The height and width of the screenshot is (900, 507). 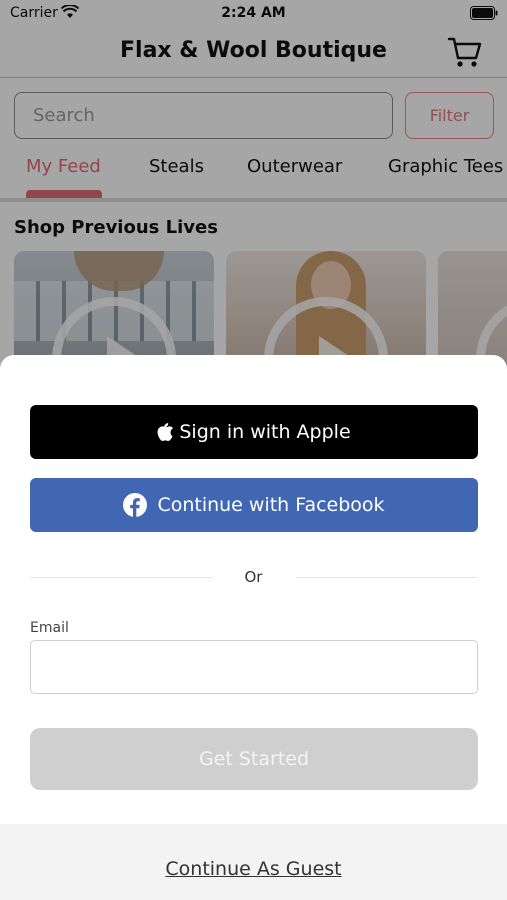 I want to click on divider-line, so click(x=387, y=577).